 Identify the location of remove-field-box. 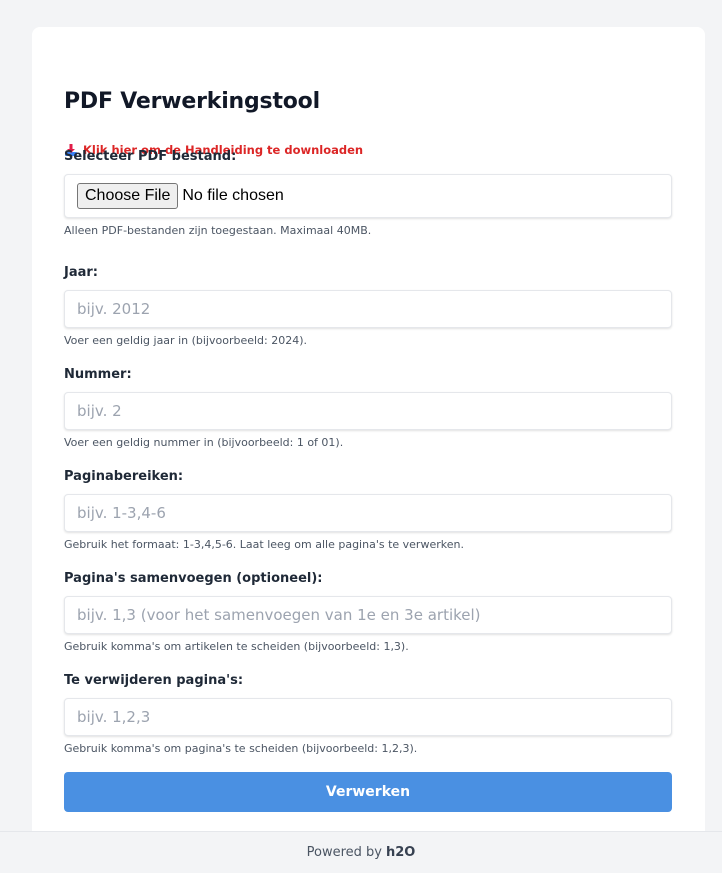
(368, 717).